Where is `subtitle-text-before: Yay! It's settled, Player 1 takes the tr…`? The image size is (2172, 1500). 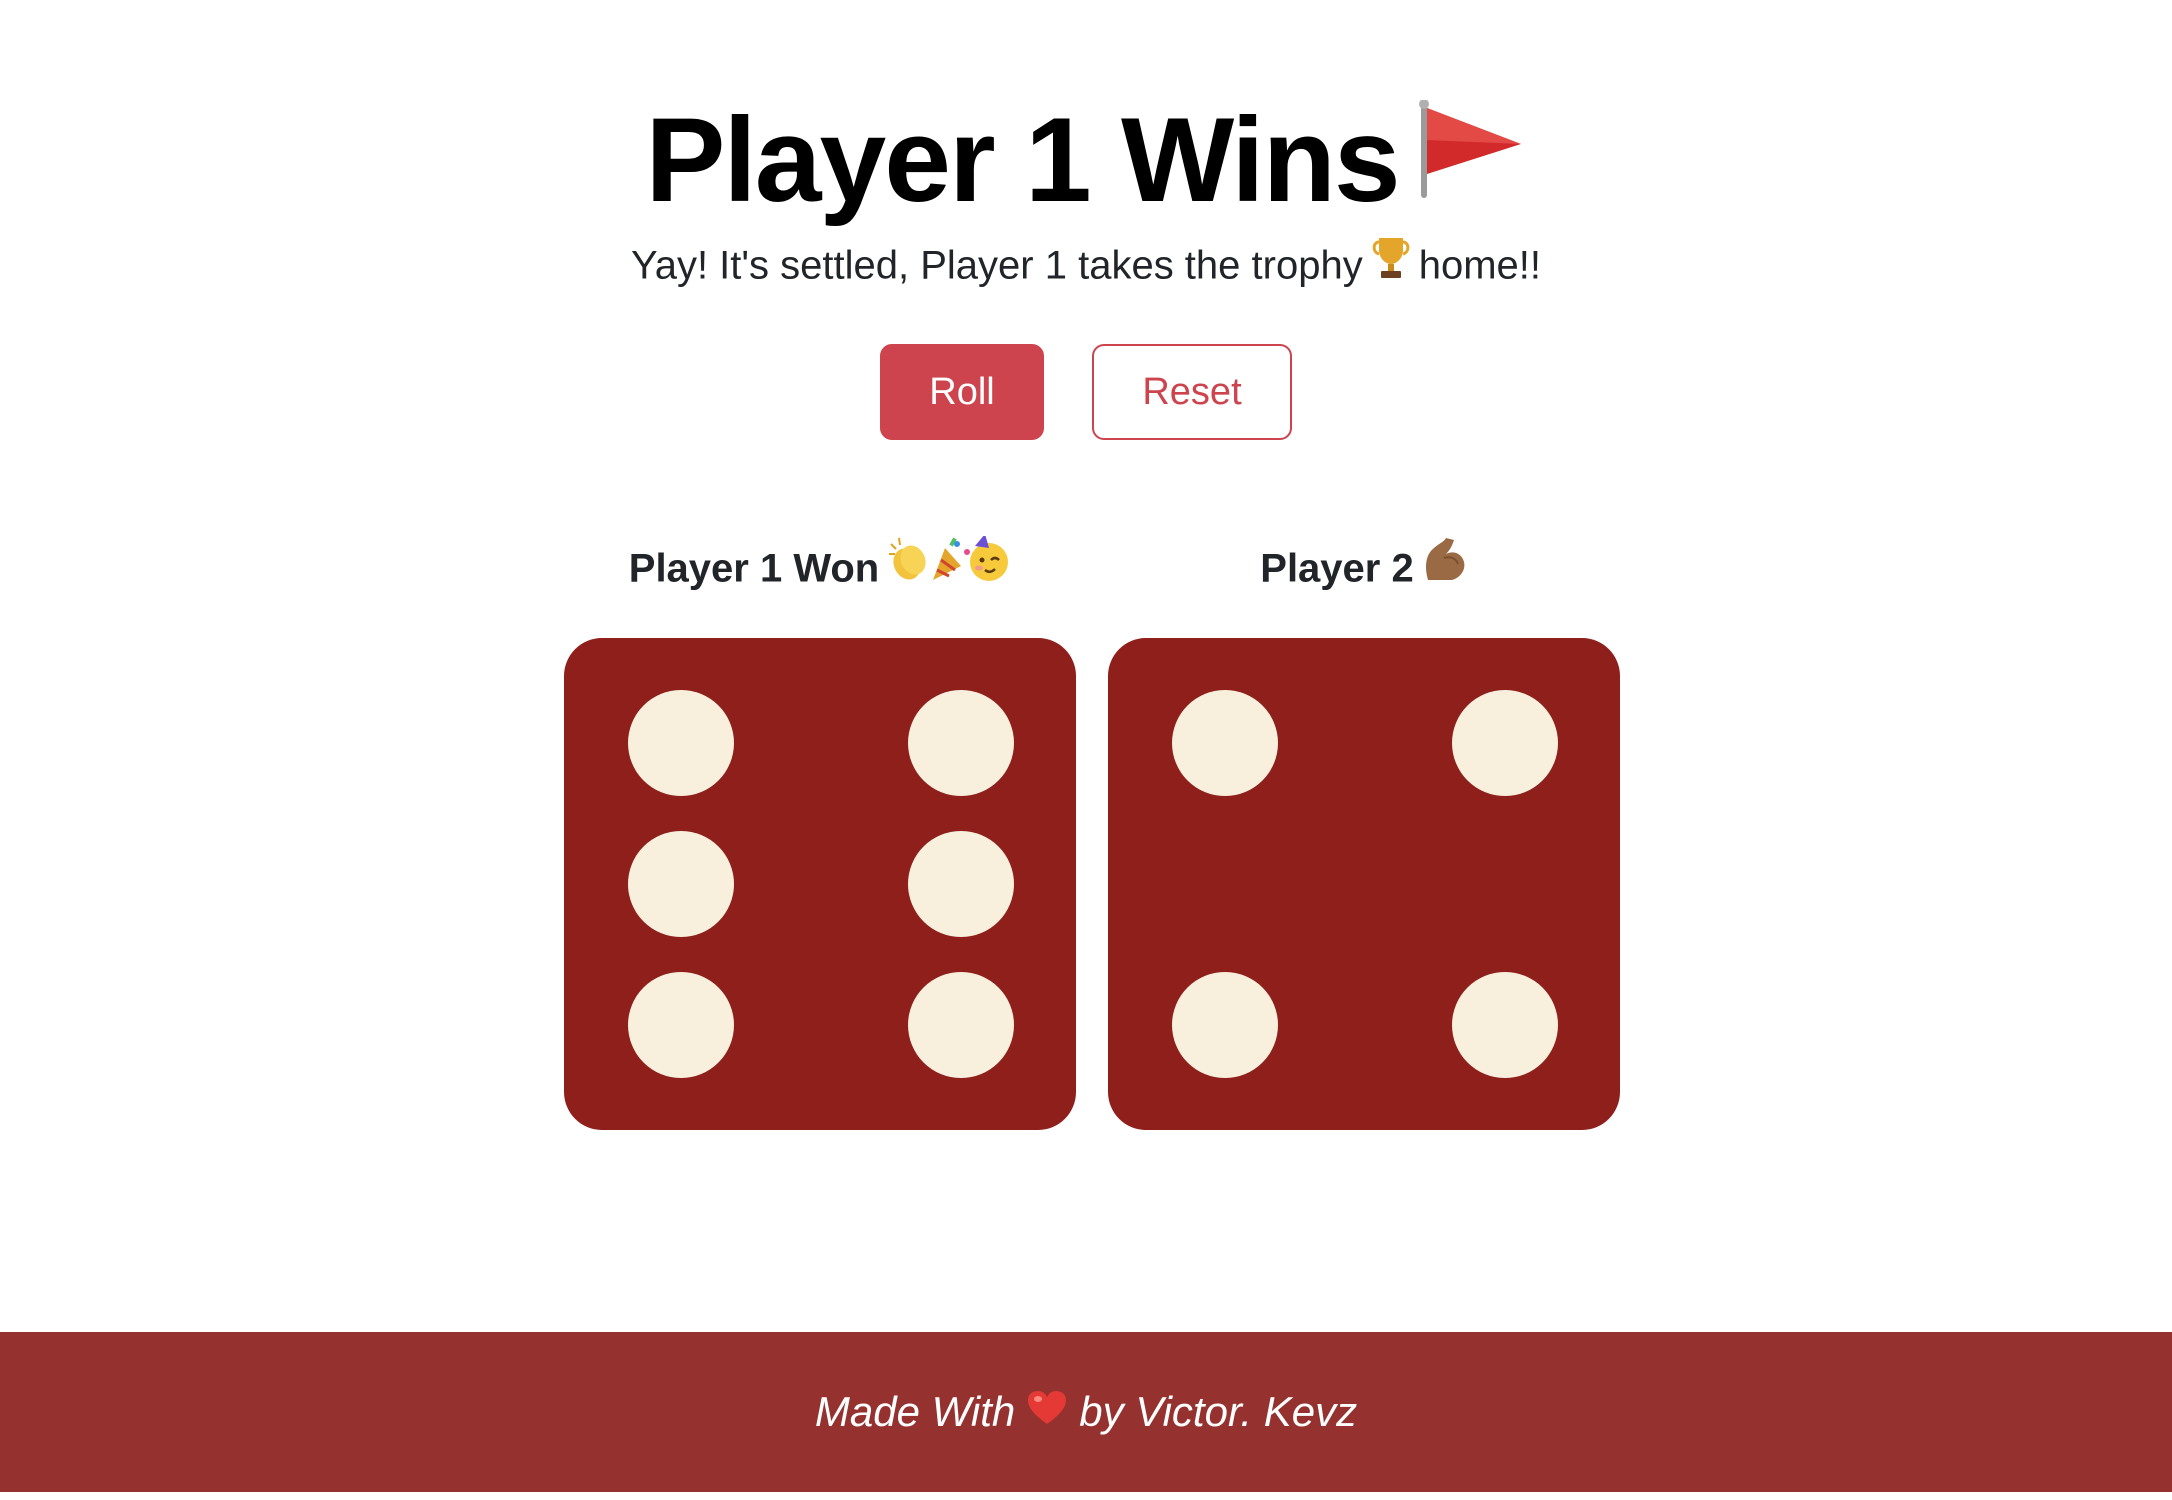
subtitle-text-before: Yay! It's settled, Player 1 takes the tr… is located at coordinates (997, 265).